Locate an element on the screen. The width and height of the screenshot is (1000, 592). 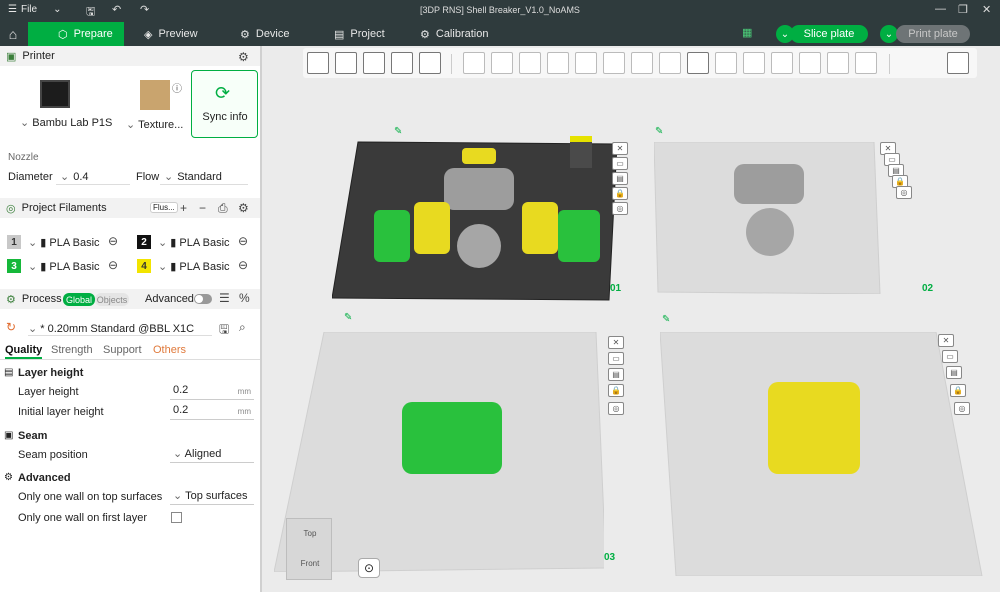
filament-3-remove-icon: ⊖ is located at coordinates (113, 265).